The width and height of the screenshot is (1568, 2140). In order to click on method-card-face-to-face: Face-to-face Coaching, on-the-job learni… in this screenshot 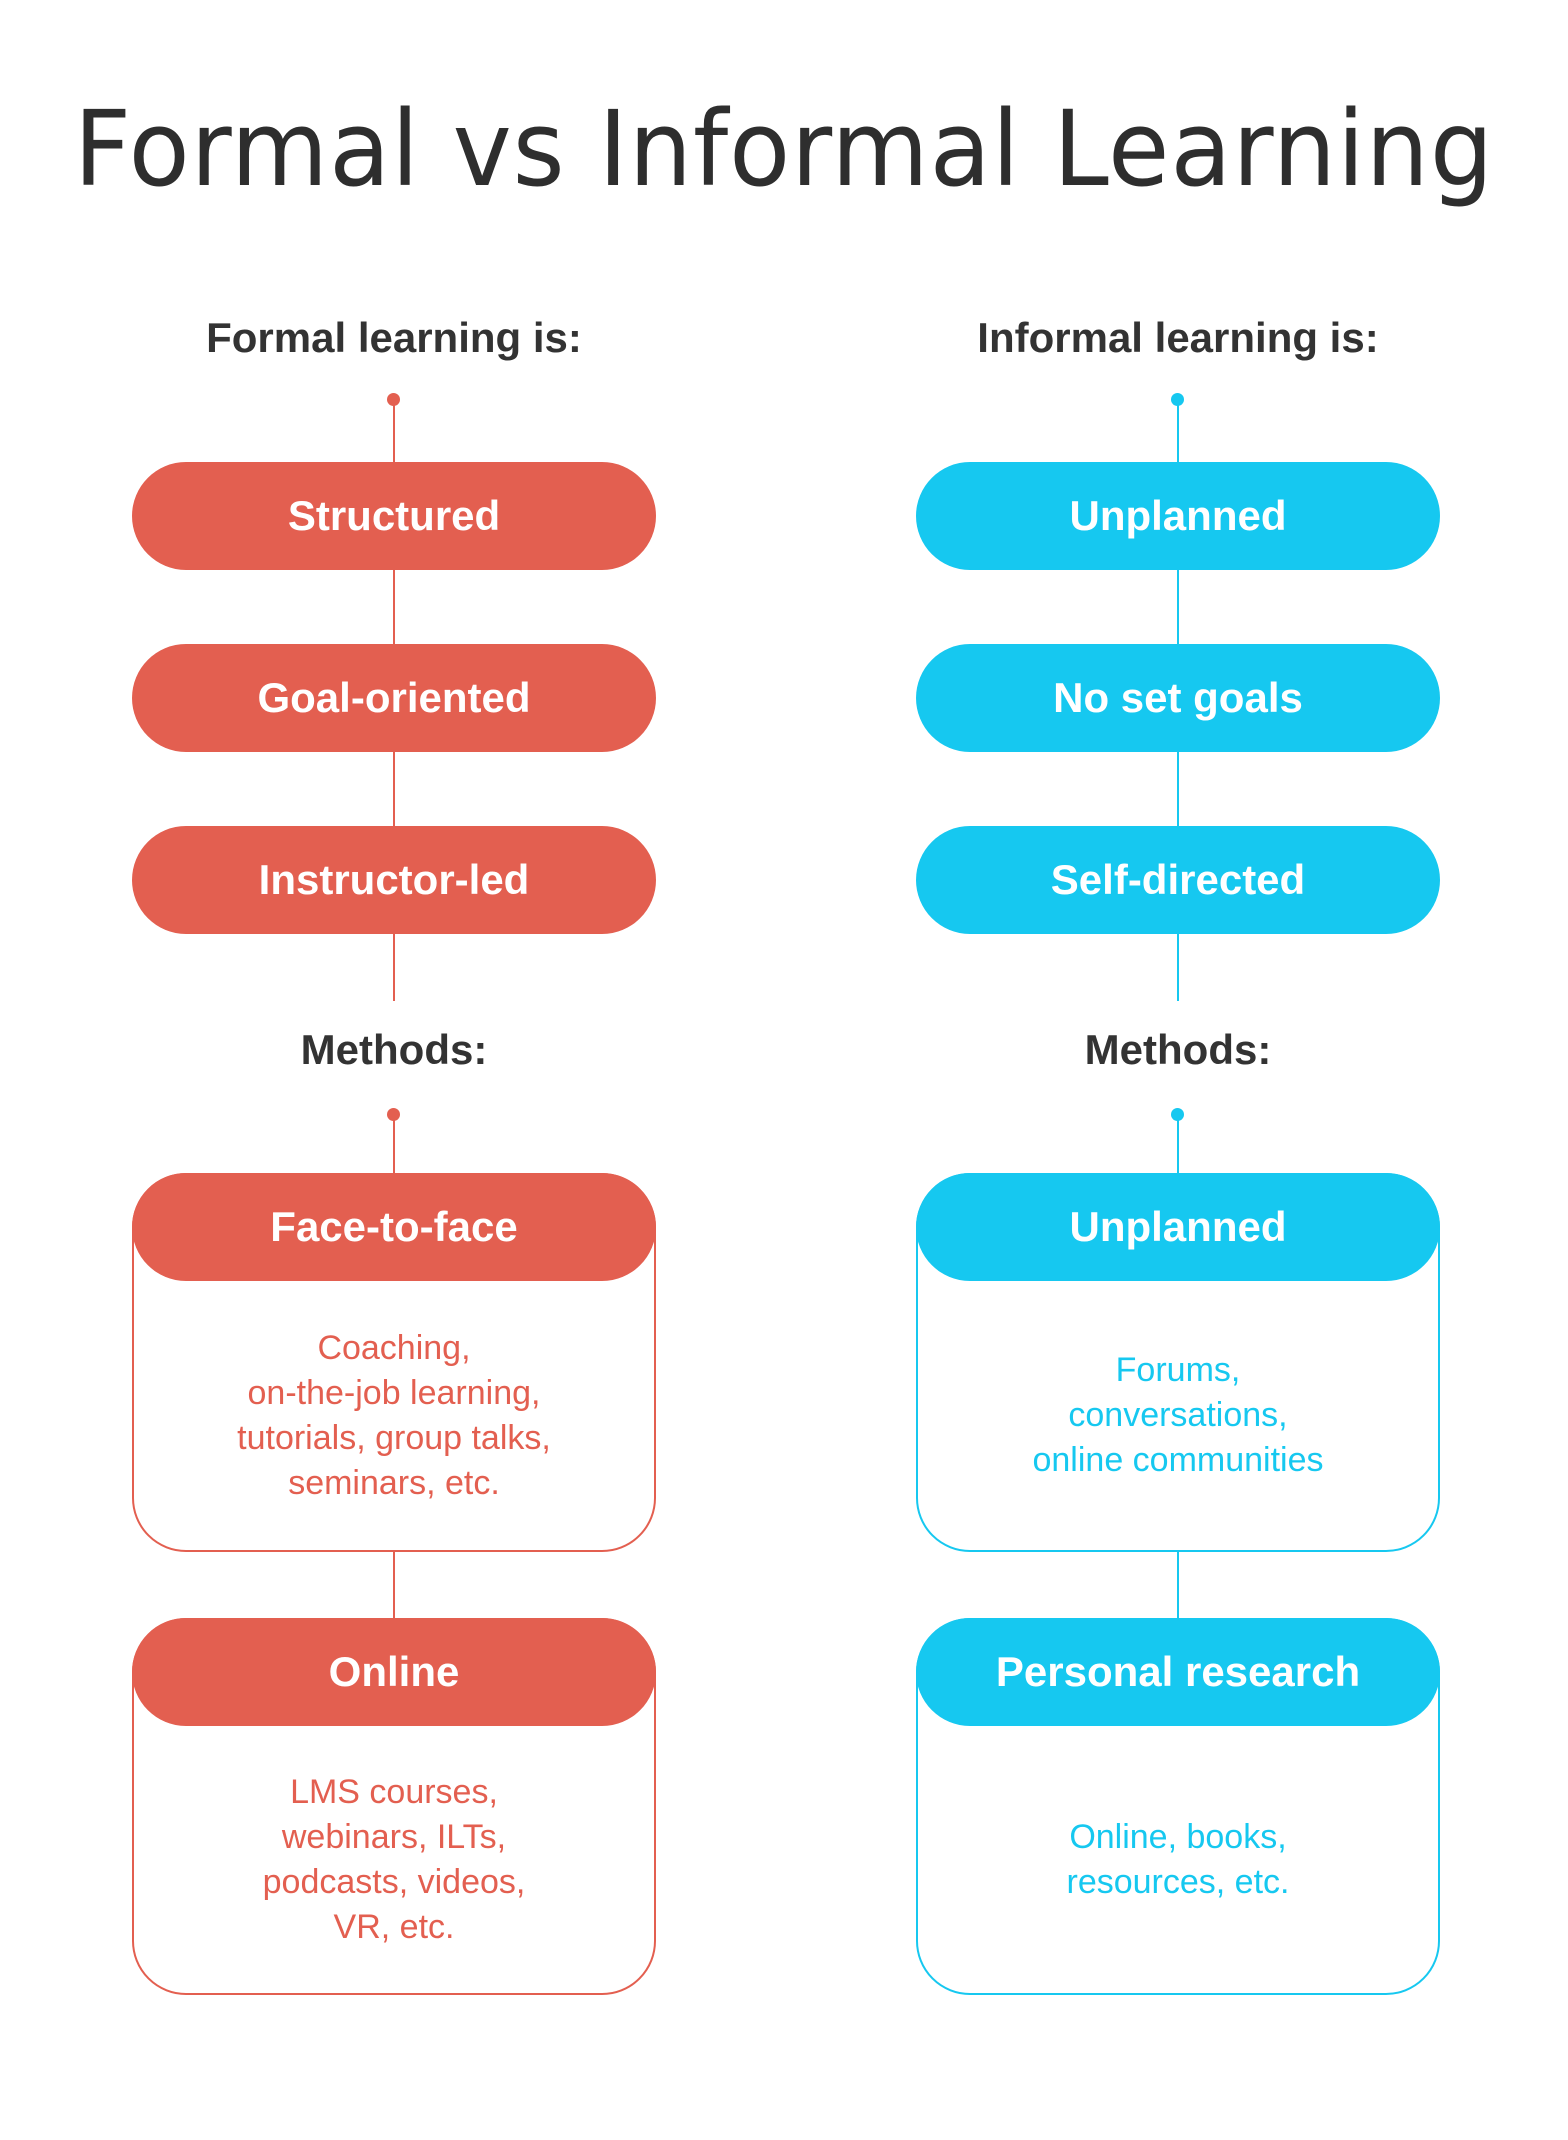, I will do `click(394, 1362)`.